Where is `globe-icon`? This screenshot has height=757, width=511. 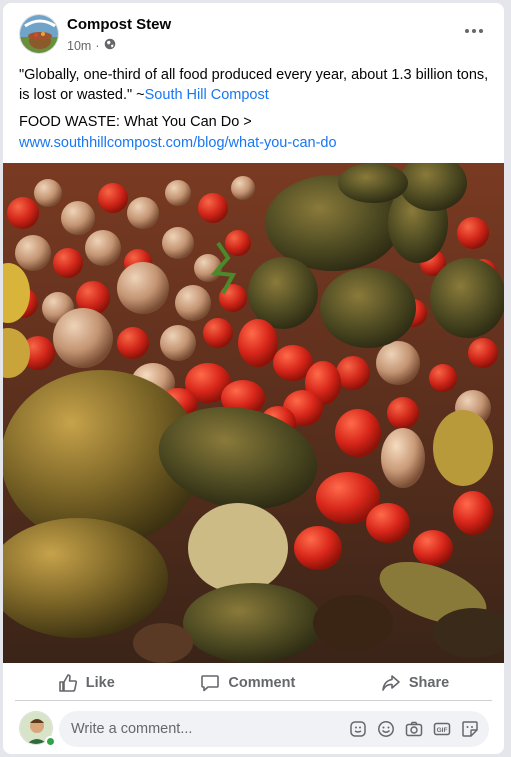
globe-icon is located at coordinates (110, 45).